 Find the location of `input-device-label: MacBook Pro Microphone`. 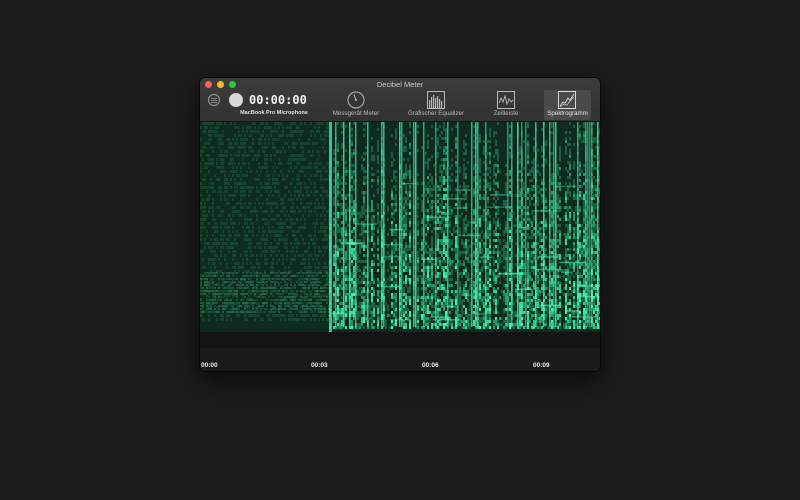

input-device-label: MacBook Pro Microphone is located at coordinates (274, 113).